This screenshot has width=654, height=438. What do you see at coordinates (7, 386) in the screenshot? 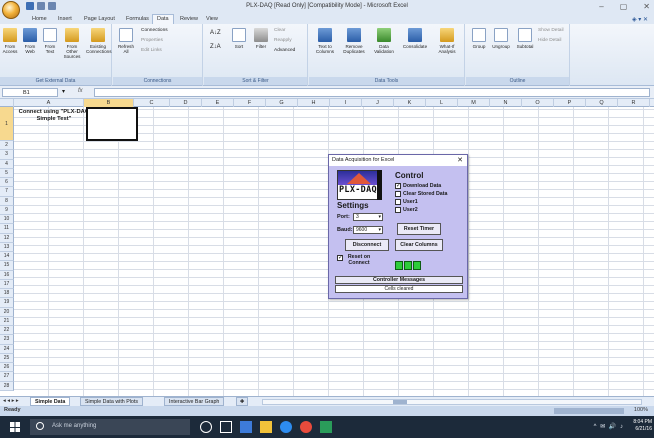
I see `row-header: 28` at bounding box center [7, 386].